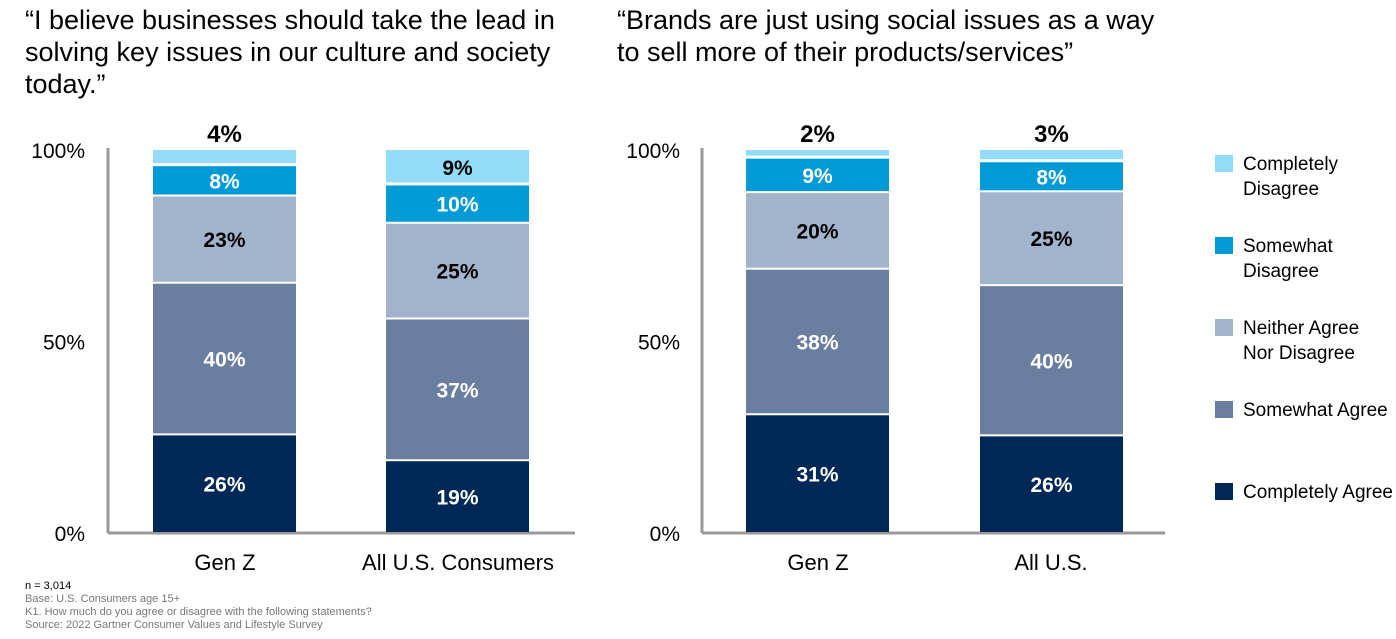  I want to click on data-label: 23%, so click(224, 240).